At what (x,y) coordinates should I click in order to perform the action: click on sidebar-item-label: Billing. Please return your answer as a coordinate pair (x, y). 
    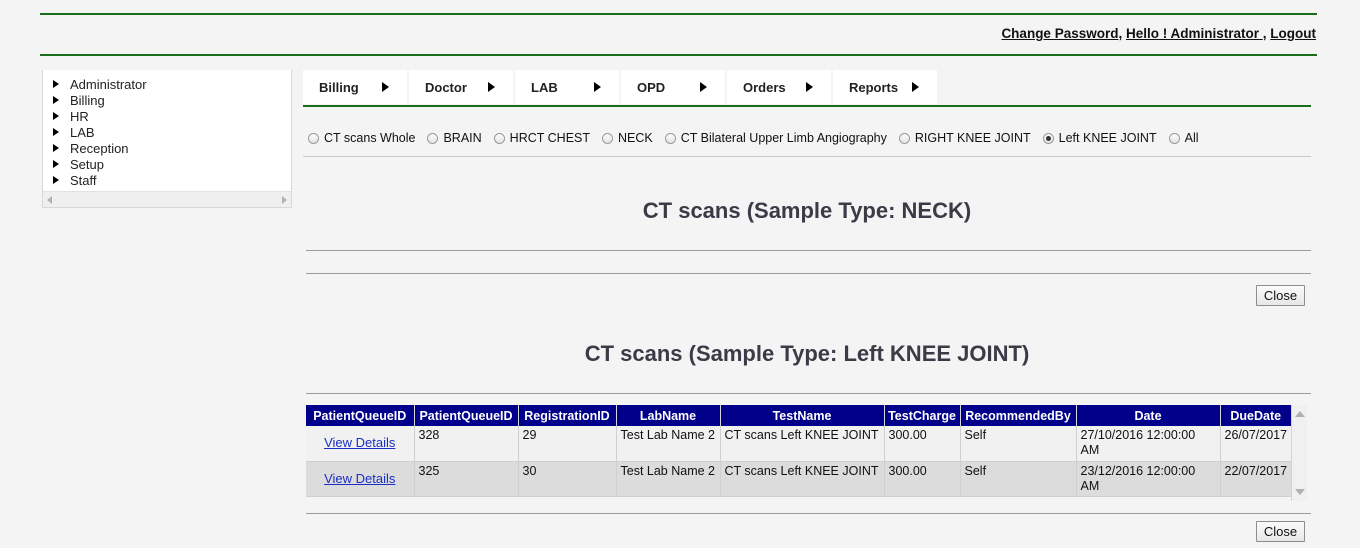
    Looking at the image, I should click on (87, 100).